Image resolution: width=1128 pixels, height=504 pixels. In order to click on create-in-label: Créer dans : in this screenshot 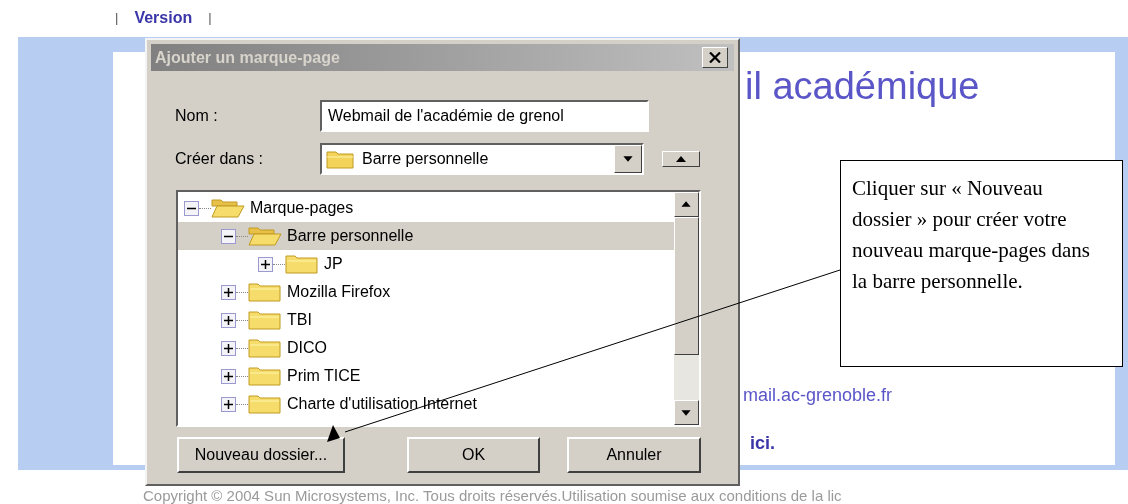, I will do `click(220, 159)`.